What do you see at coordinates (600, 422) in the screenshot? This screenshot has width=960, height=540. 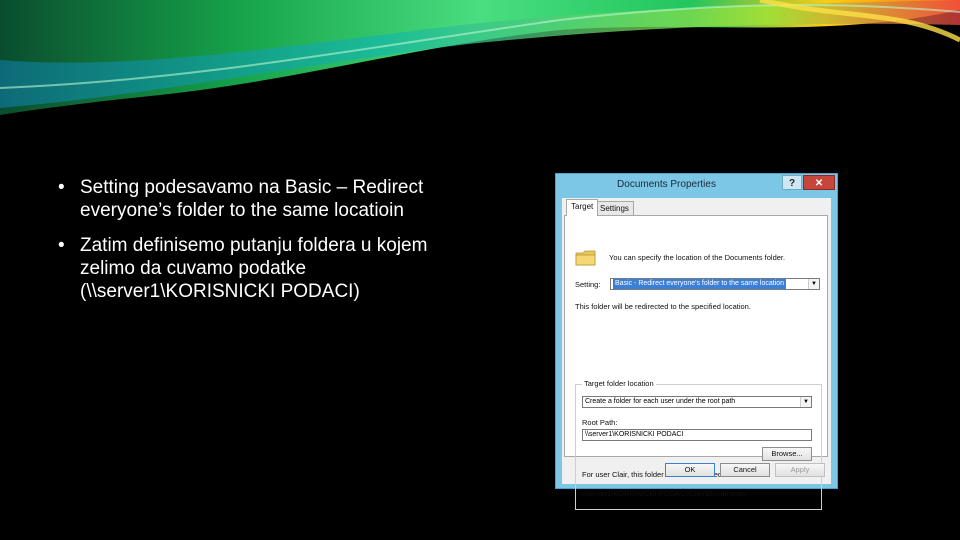 I see `root-path-label: Root Path:` at bounding box center [600, 422].